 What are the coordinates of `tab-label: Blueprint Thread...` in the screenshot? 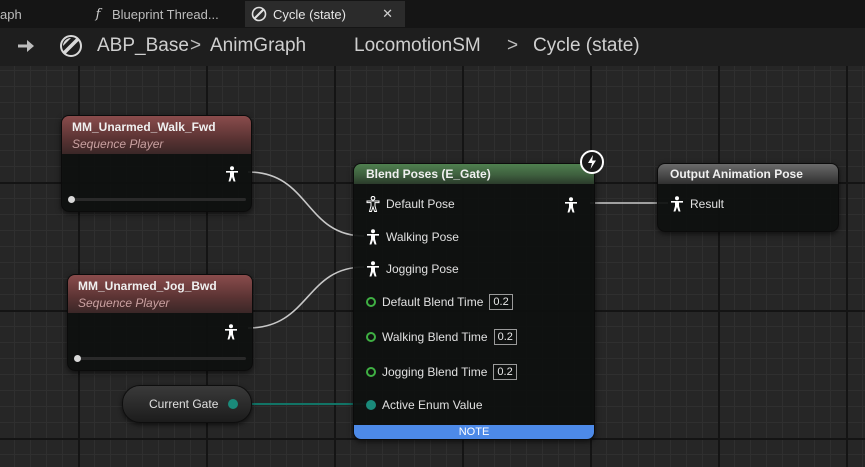 It's located at (165, 14).